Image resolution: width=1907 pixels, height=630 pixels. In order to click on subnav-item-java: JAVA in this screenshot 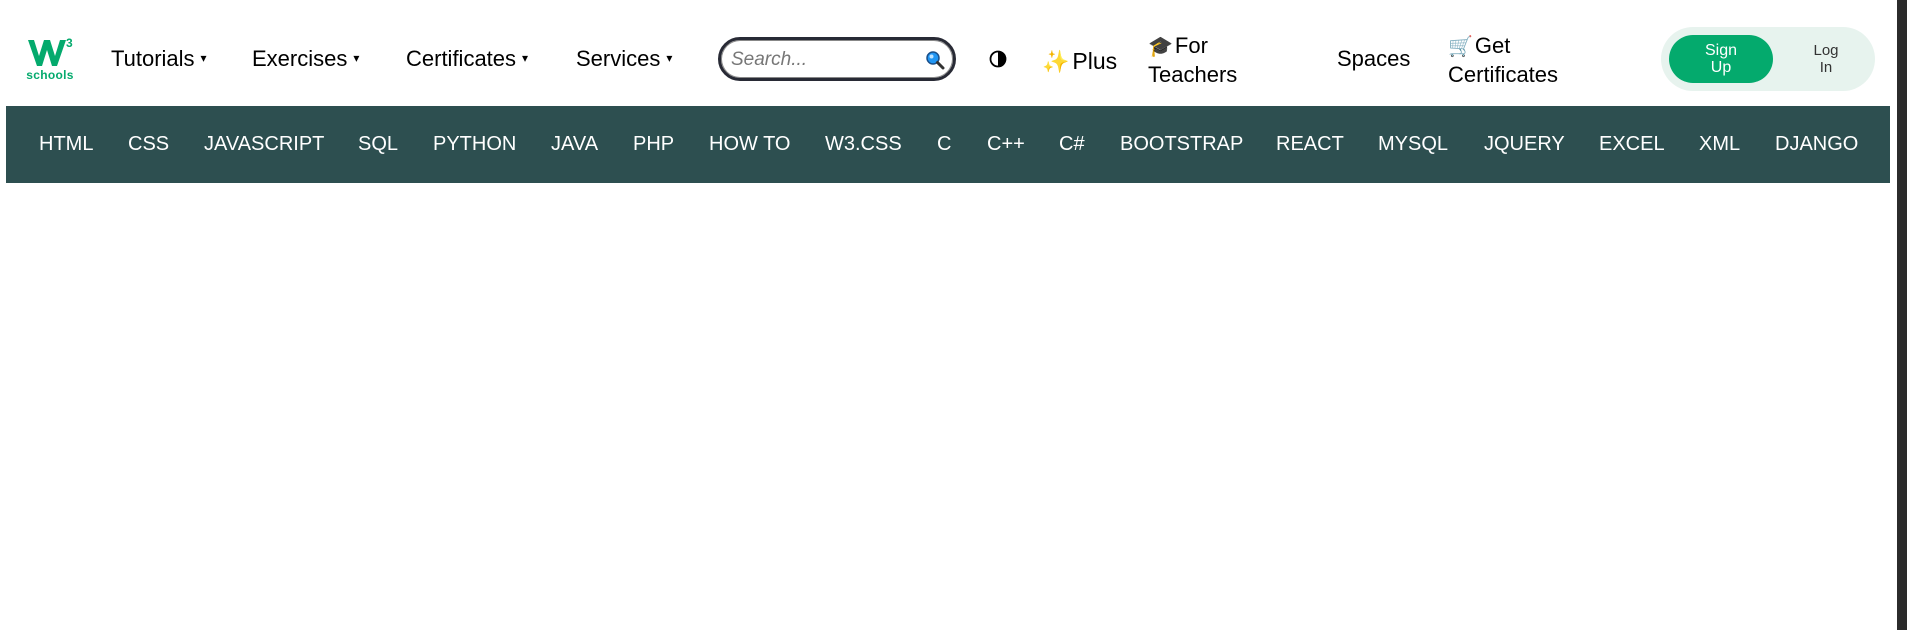, I will do `click(574, 144)`.